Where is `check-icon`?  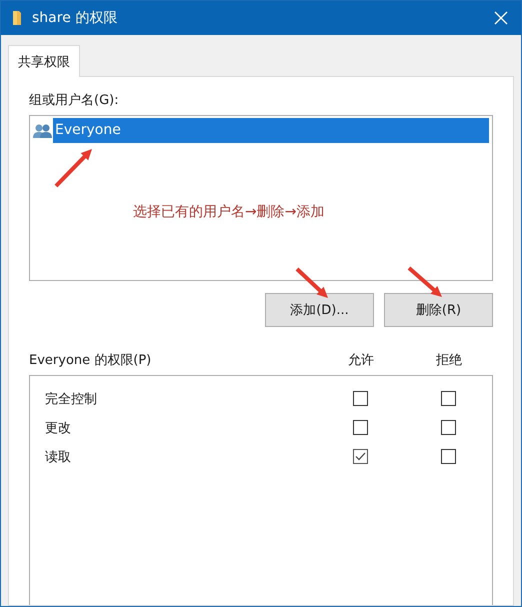
check-icon is located at coordinates (360, 456).